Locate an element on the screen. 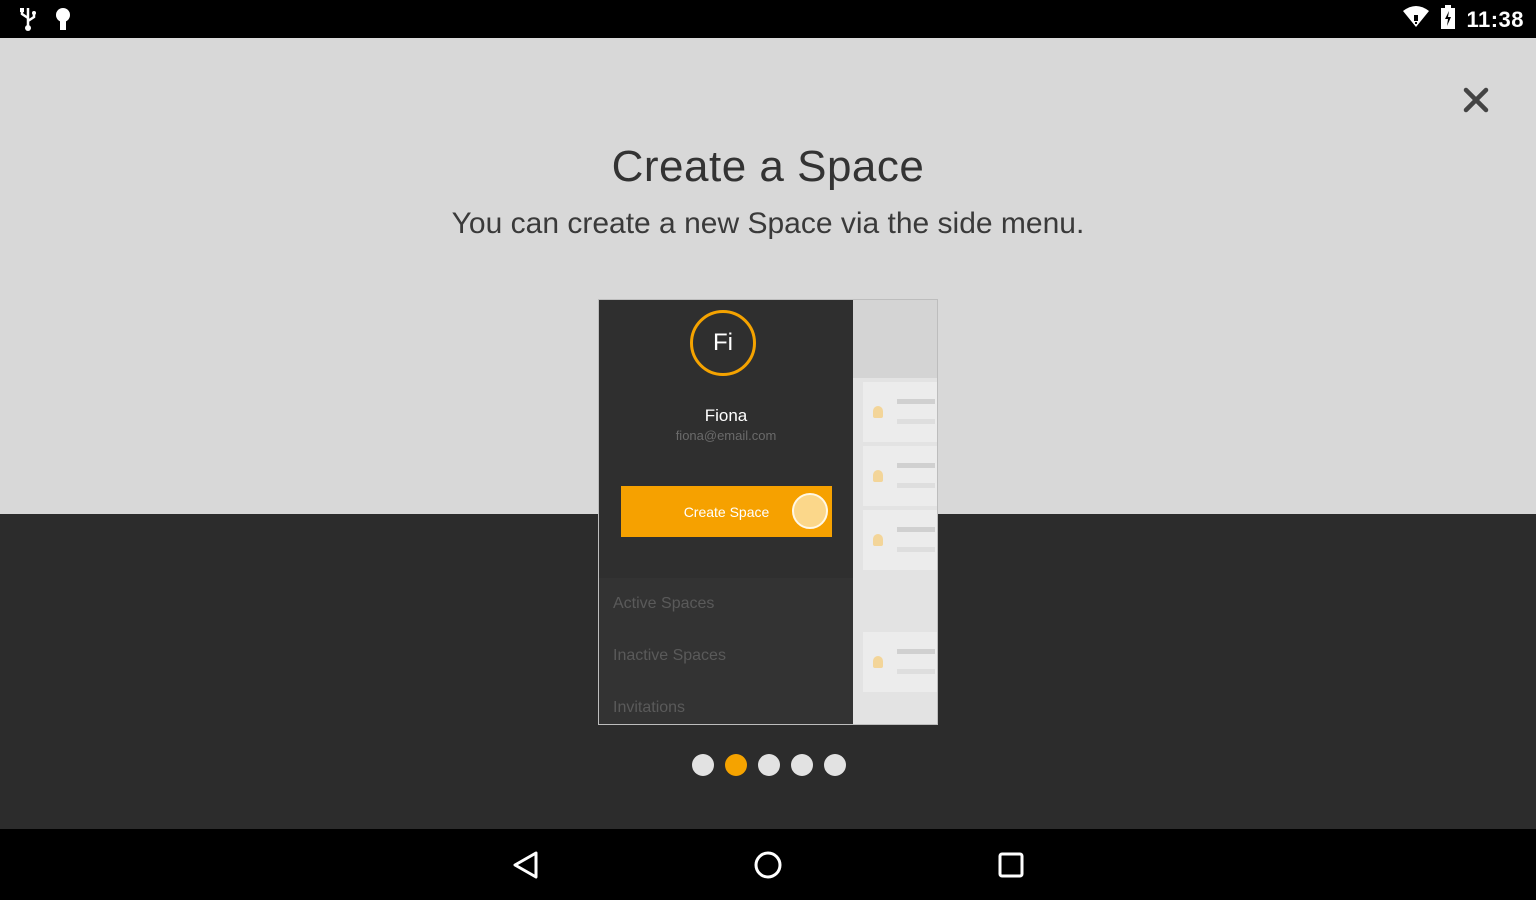 This screenshot has width=1536, height=900. create-space-label: Create Space is located at coordinates (726, 511).